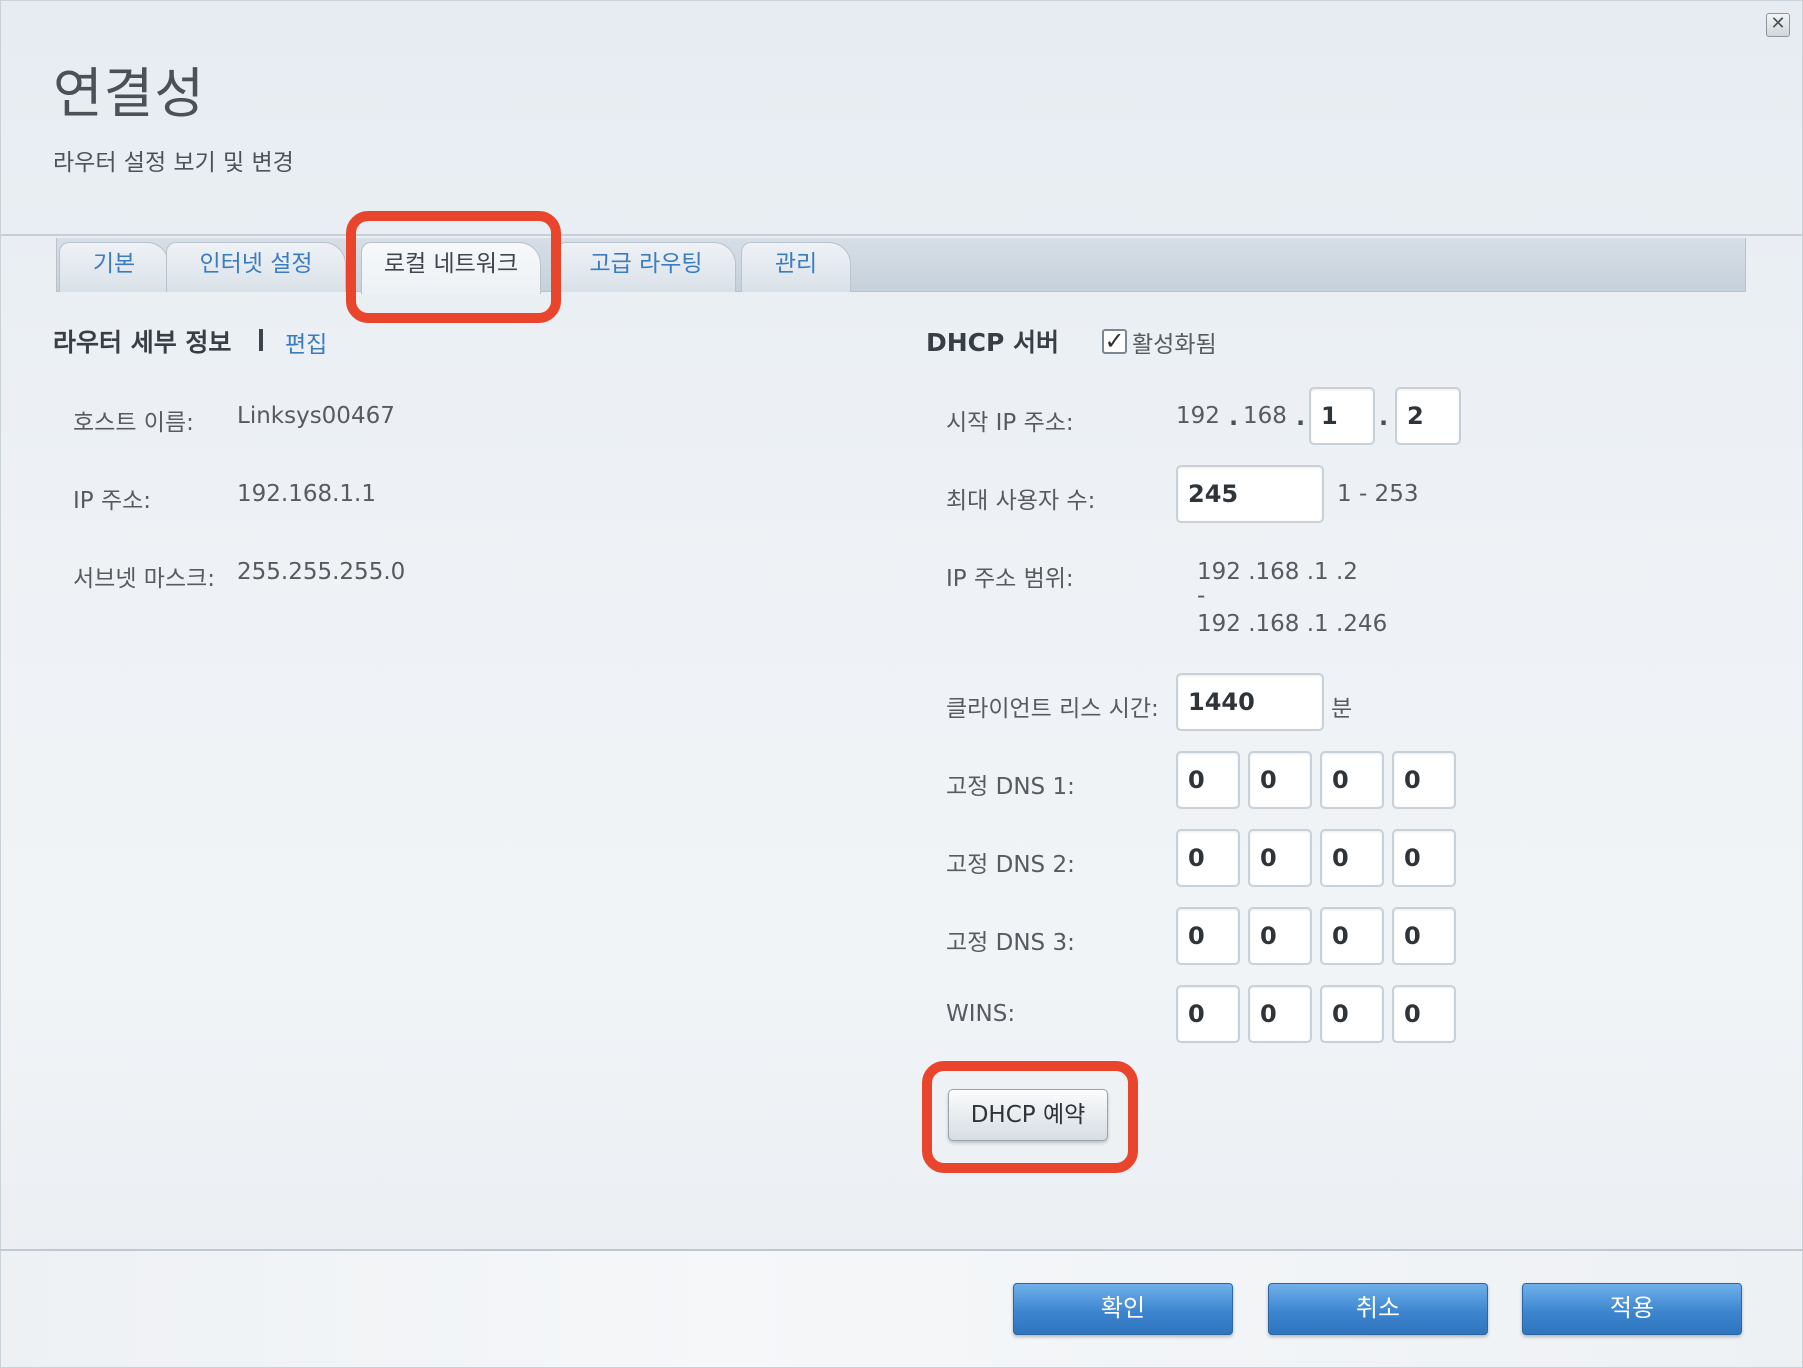 This screenshot has height=1368, width=1803. I want to click on subnet-mask-value: 255.255.255.0, so click(321, 572).